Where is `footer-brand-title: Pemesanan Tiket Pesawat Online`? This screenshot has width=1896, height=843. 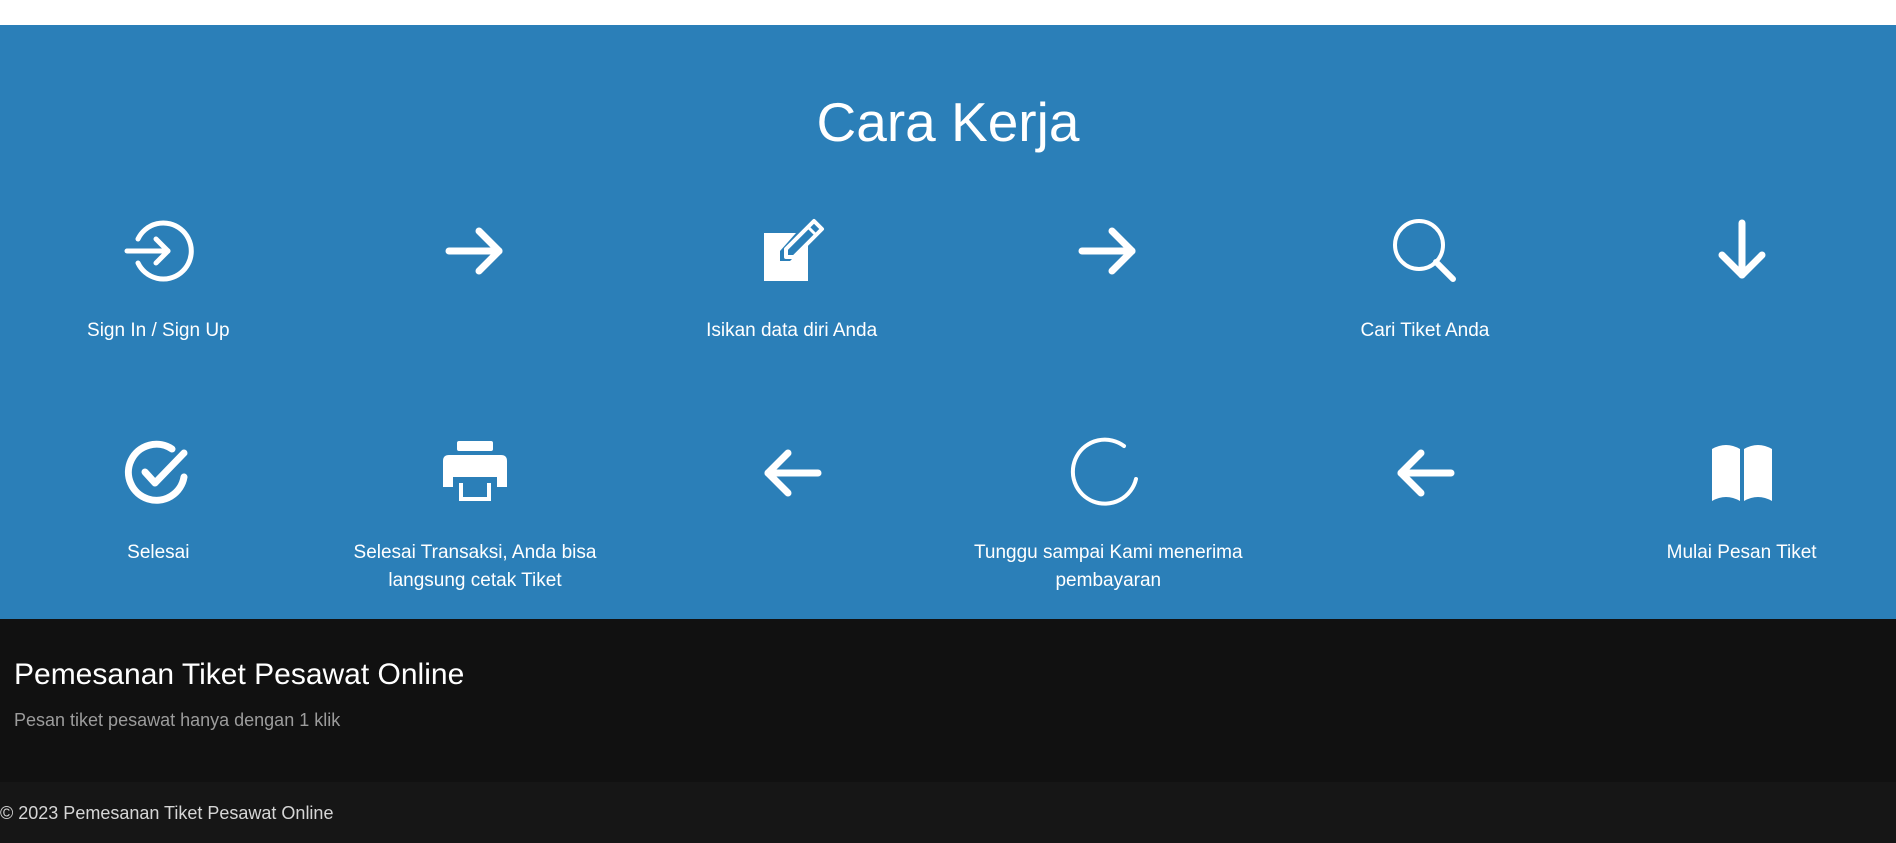 footer-brand-title: Pemesanan Tiket Pesawat Online is located at coordinates (239, 674).